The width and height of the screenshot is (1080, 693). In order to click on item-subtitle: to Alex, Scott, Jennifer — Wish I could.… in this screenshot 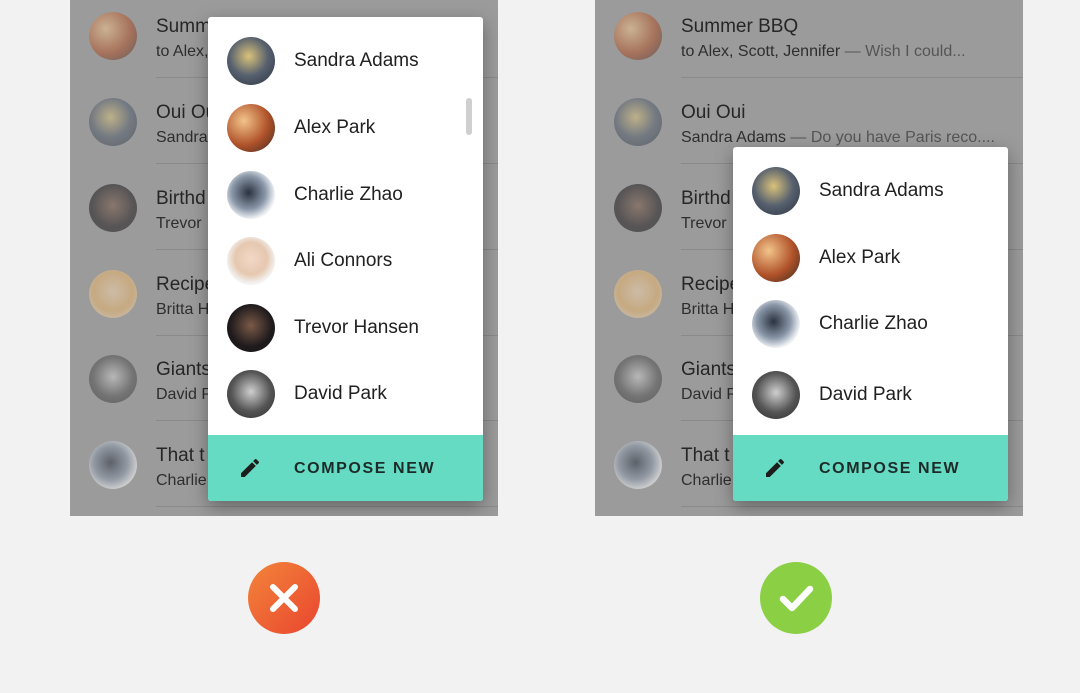, I will do `click(823, 51)`.